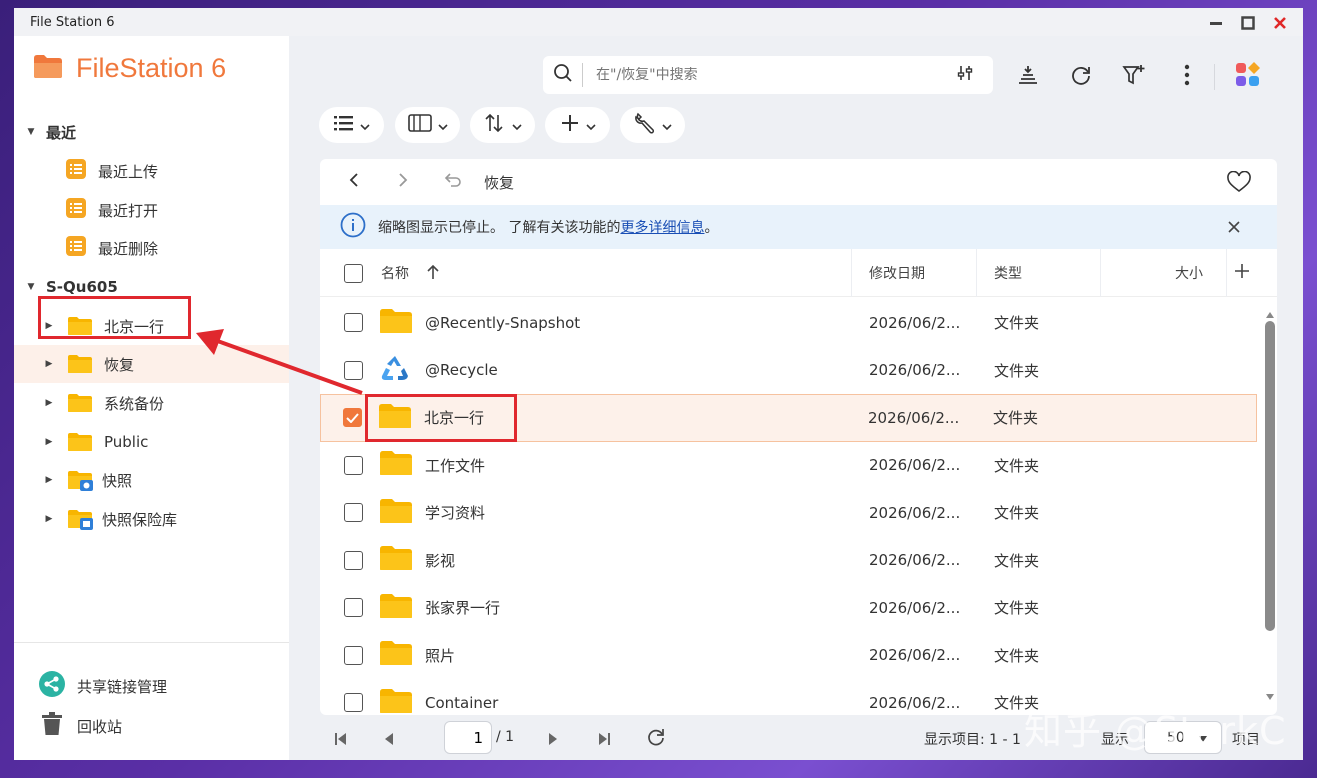  What do you see at coordinates (341, 741) in the screenshot?
I see `first-page-button` at bounding box center [341, 741].